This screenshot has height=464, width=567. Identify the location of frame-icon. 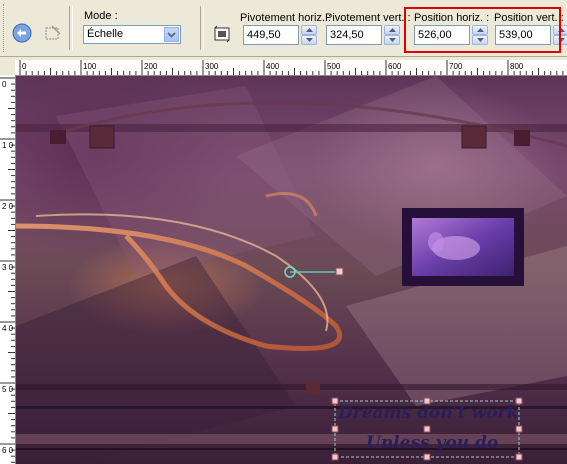
(222, 34).